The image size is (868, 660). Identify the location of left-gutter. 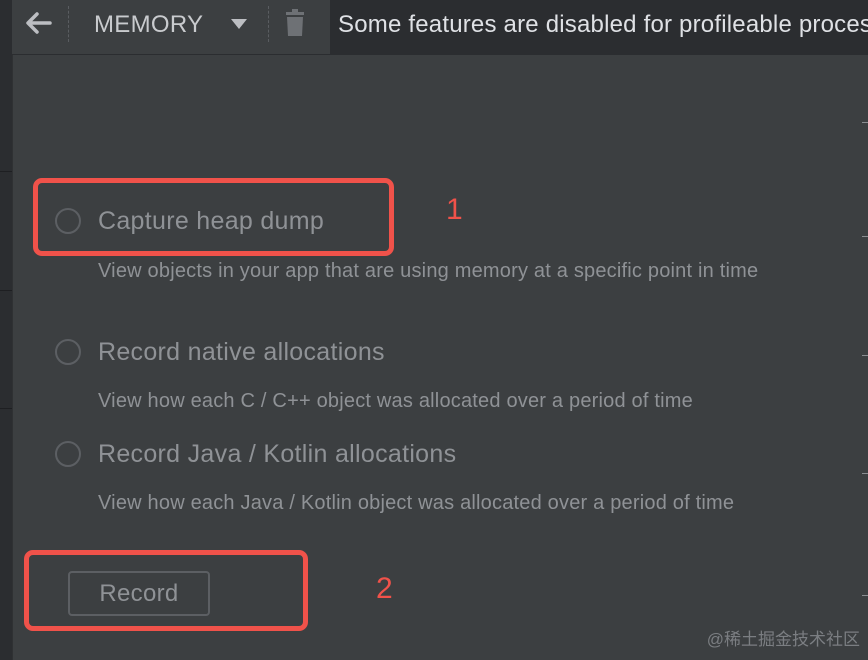
(6, 330).